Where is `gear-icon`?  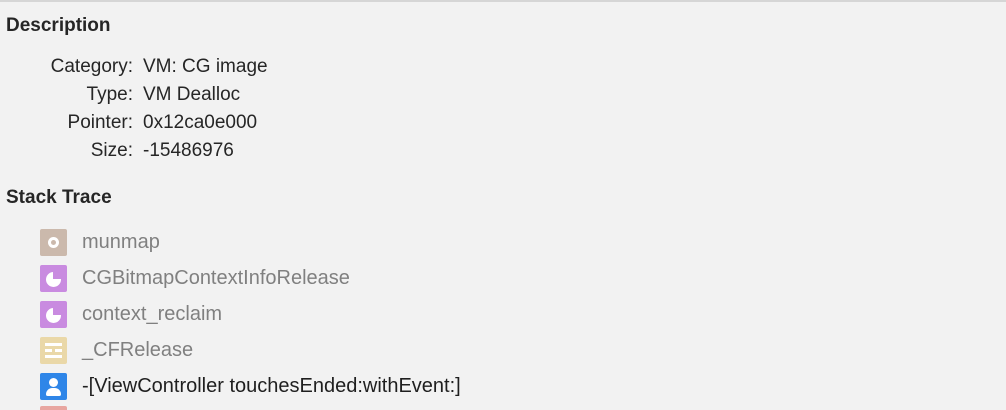
gear-icon is located at coordinates (53, 242).